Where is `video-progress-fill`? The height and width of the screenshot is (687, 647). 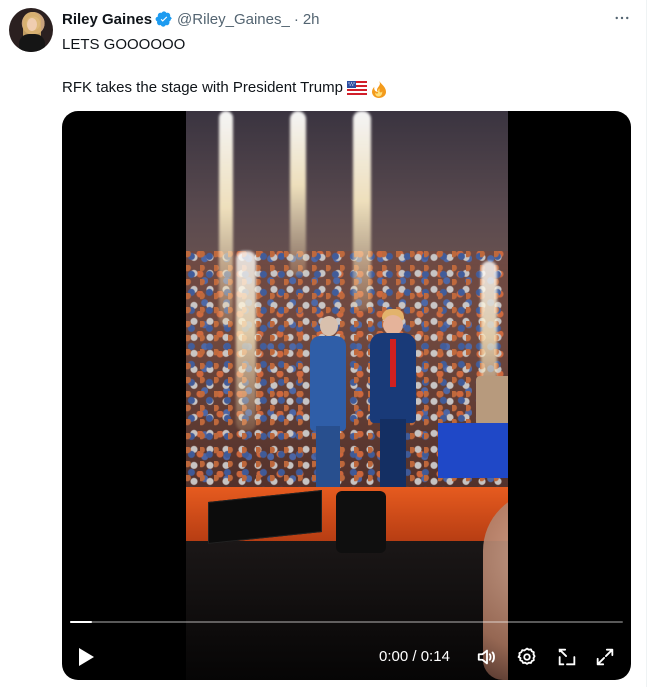 video-progress-fill is located at coordinates (81, 622).